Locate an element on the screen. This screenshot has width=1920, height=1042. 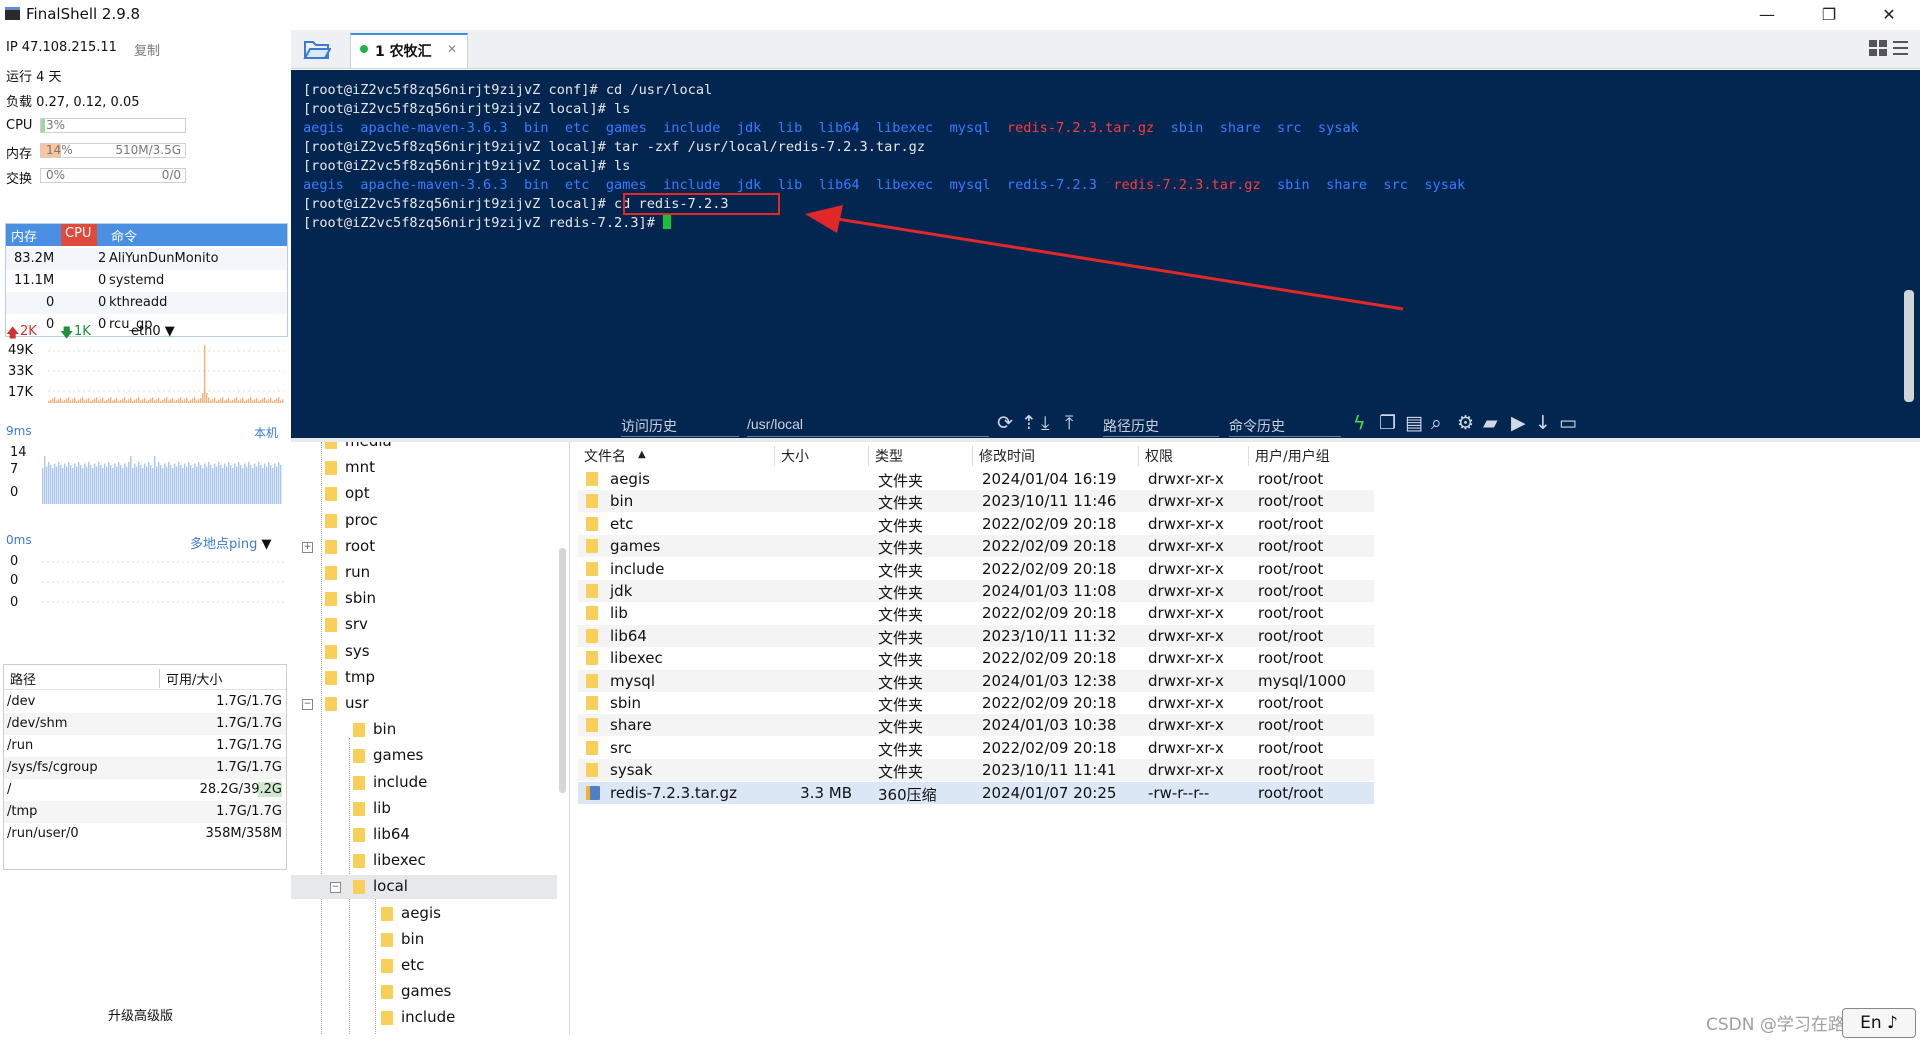
copy-icon: ❐ is located at coordinates (1387, 423).